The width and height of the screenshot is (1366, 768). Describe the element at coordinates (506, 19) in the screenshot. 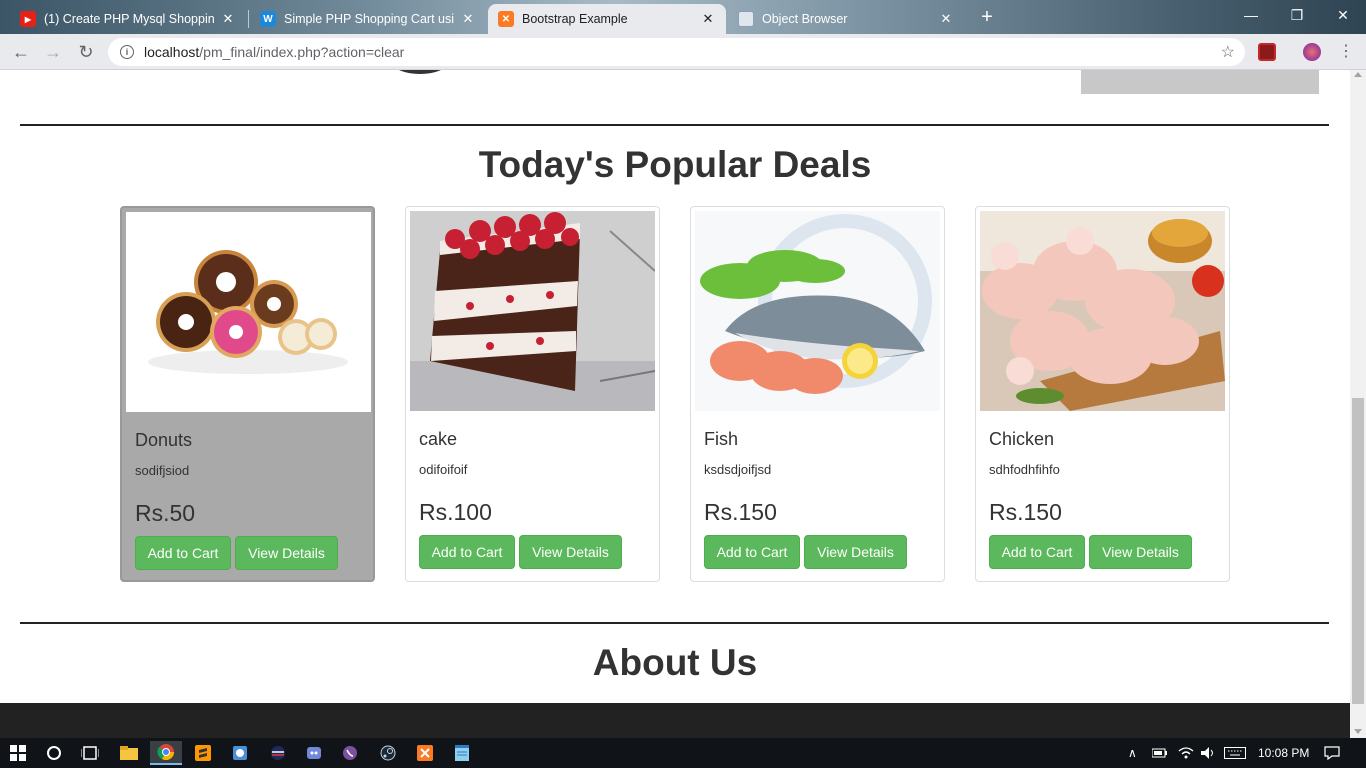

I see `xampp-icon: ✕` at that location.